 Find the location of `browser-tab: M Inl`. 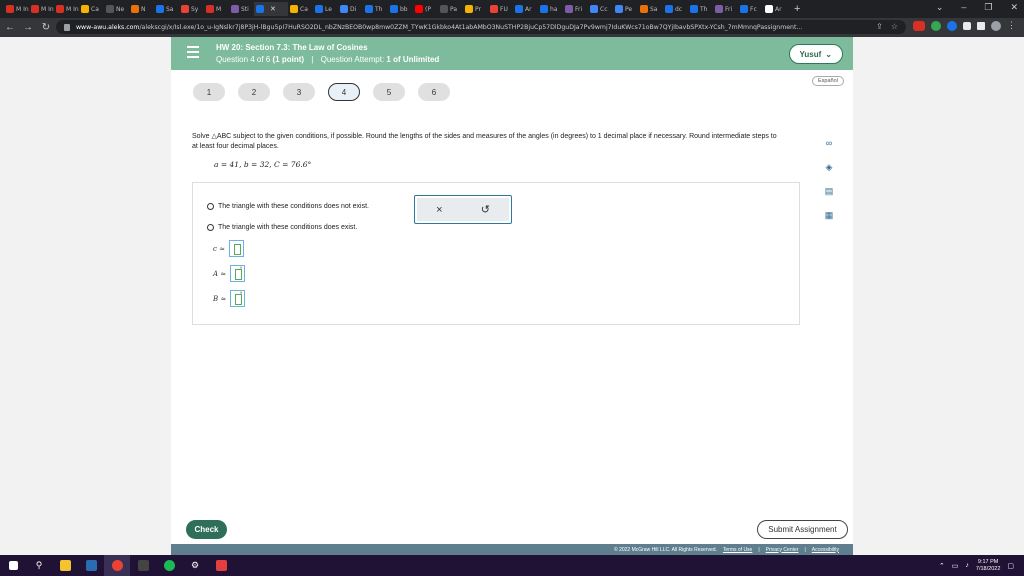

browser-tab: M Inl is located at coordinates (66, 9).